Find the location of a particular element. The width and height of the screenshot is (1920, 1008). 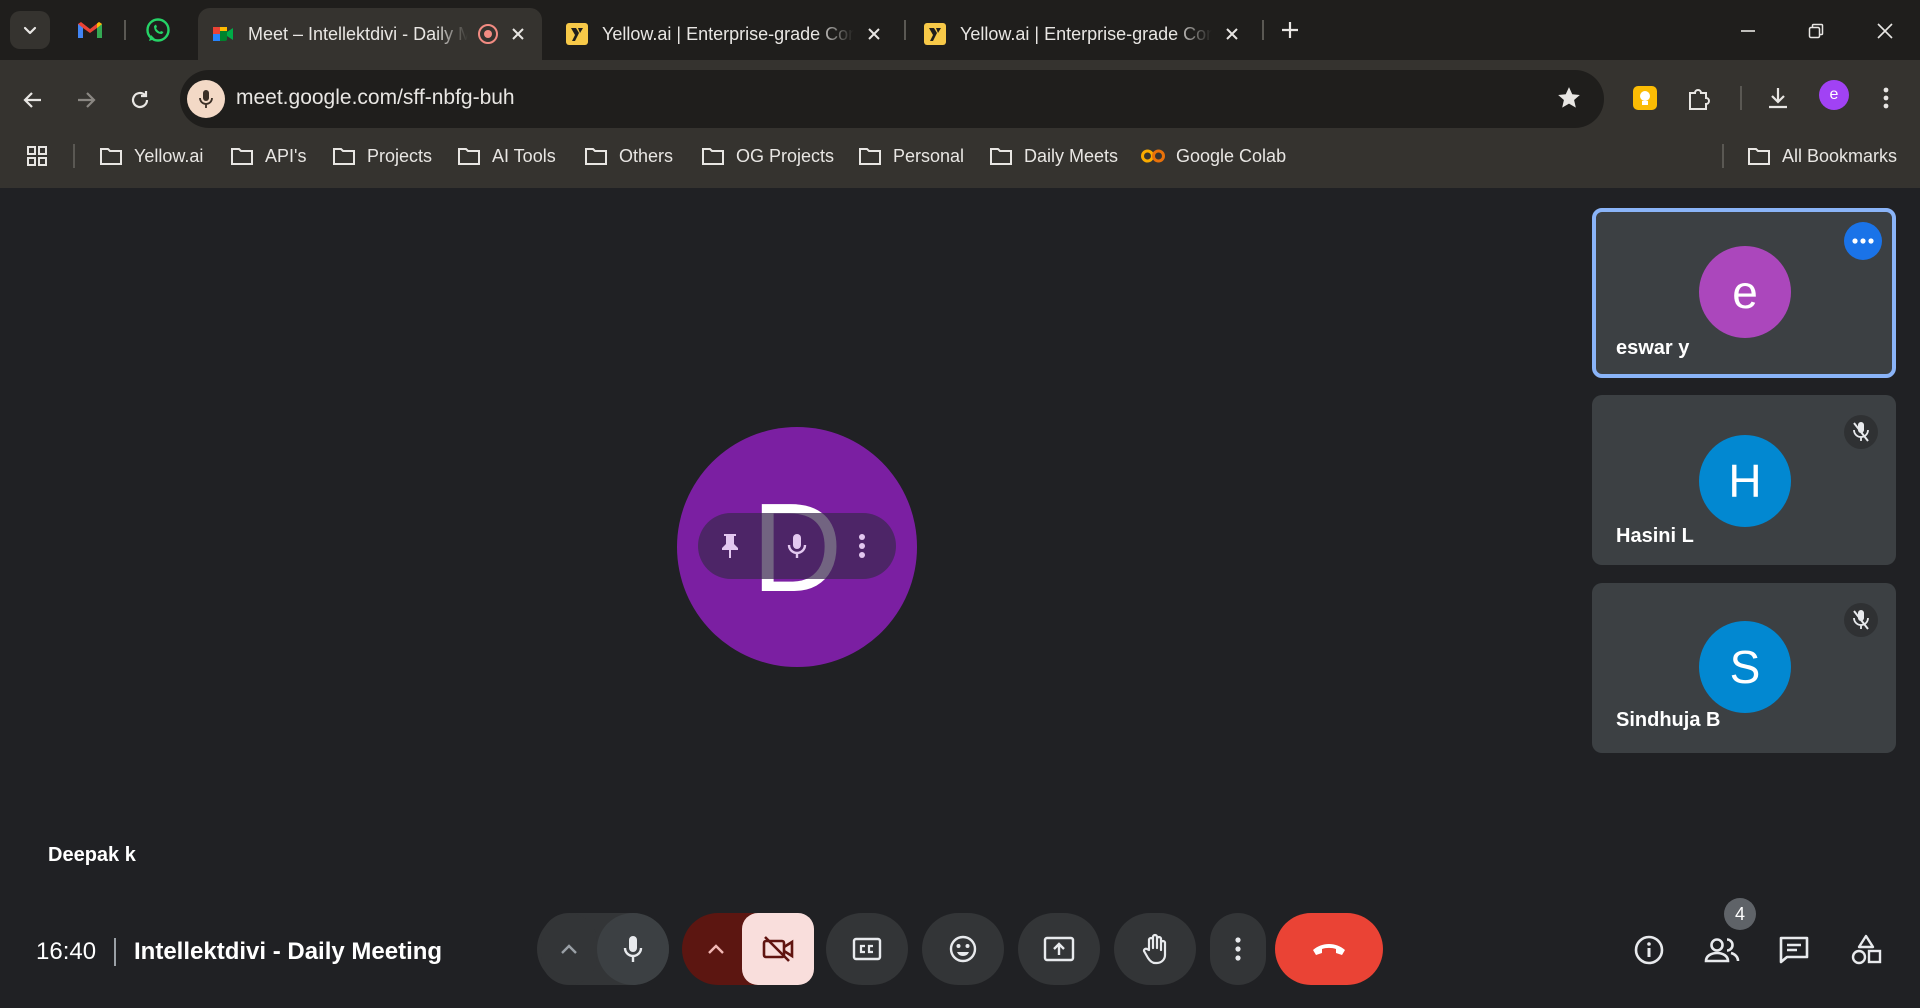

bookmark-label: Projects is located at coordinates (400, 155).